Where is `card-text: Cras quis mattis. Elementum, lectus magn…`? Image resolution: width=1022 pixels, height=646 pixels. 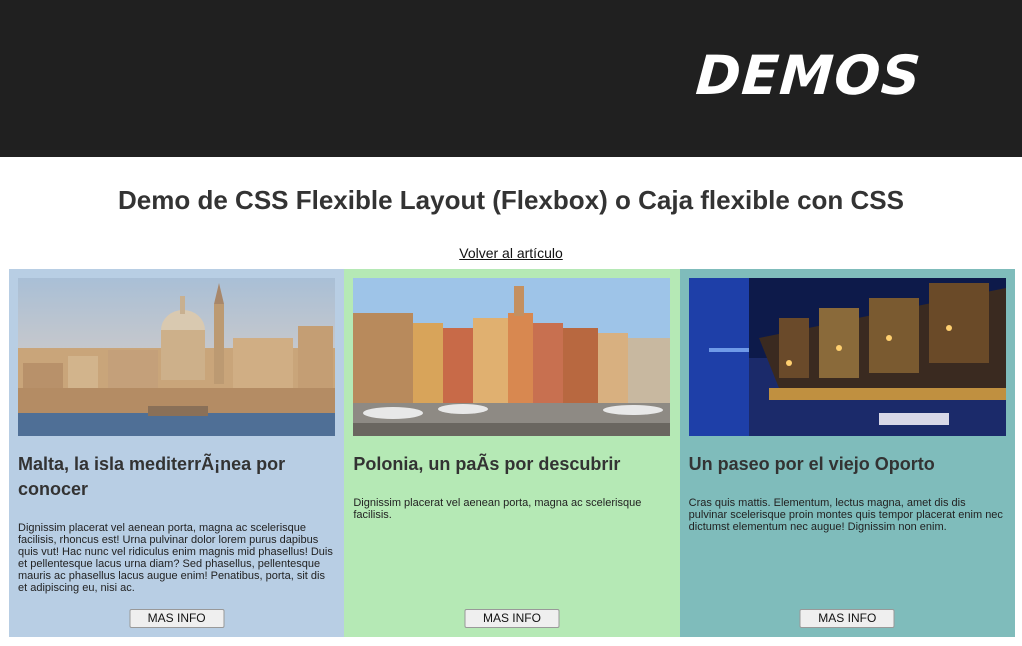
card-text: Cras quis mattis. Elementum, lectus magn… is located at coordinates (845, 515).